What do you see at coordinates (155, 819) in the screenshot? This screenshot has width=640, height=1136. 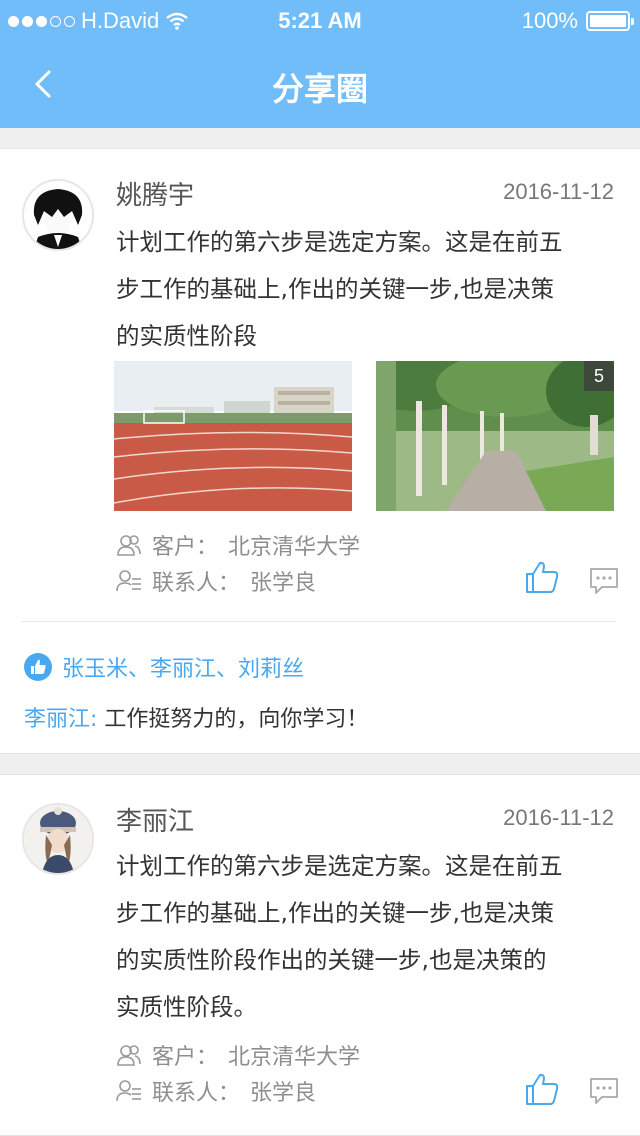 I see `author-name: 李丽江` at bounding box center [155, 819].